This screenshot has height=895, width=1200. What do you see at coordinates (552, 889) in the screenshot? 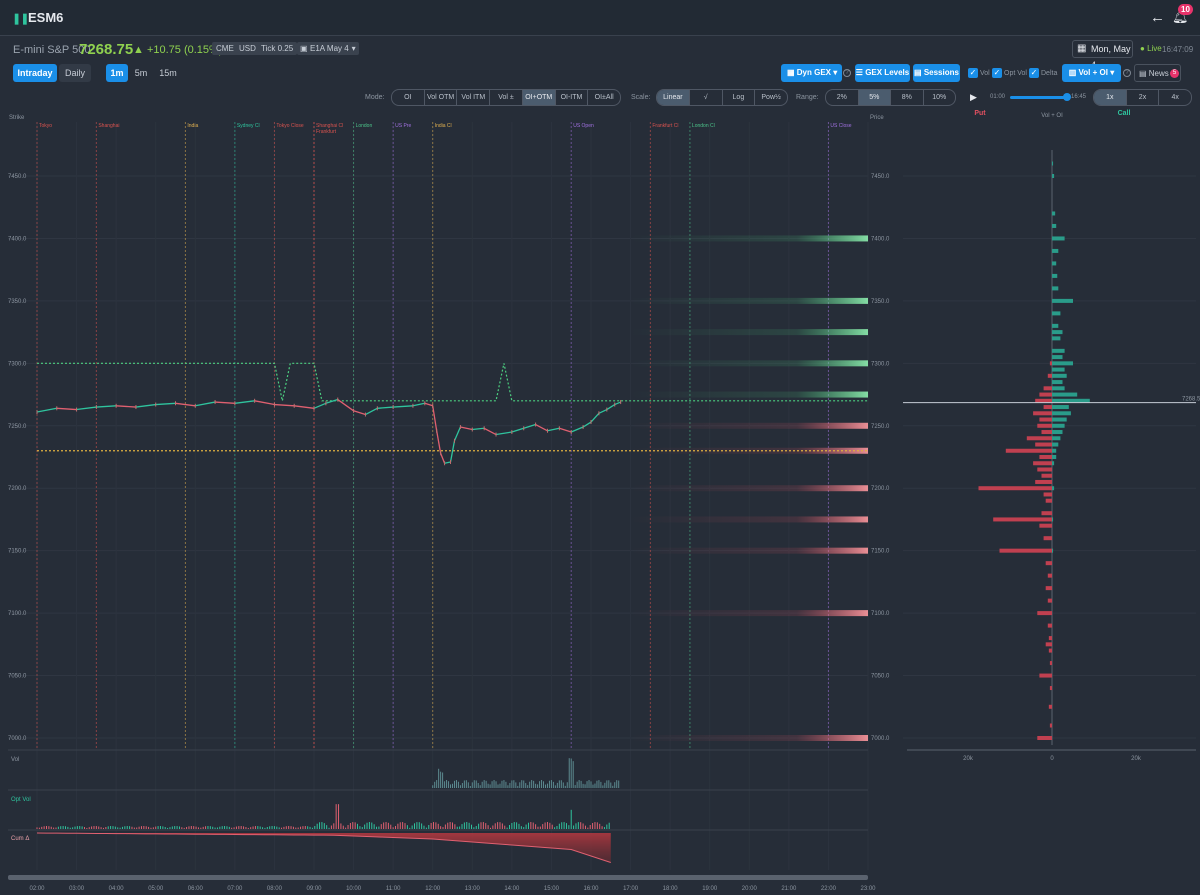
I see `x-tick-label: 15:00` at bounding box center [552, 889].